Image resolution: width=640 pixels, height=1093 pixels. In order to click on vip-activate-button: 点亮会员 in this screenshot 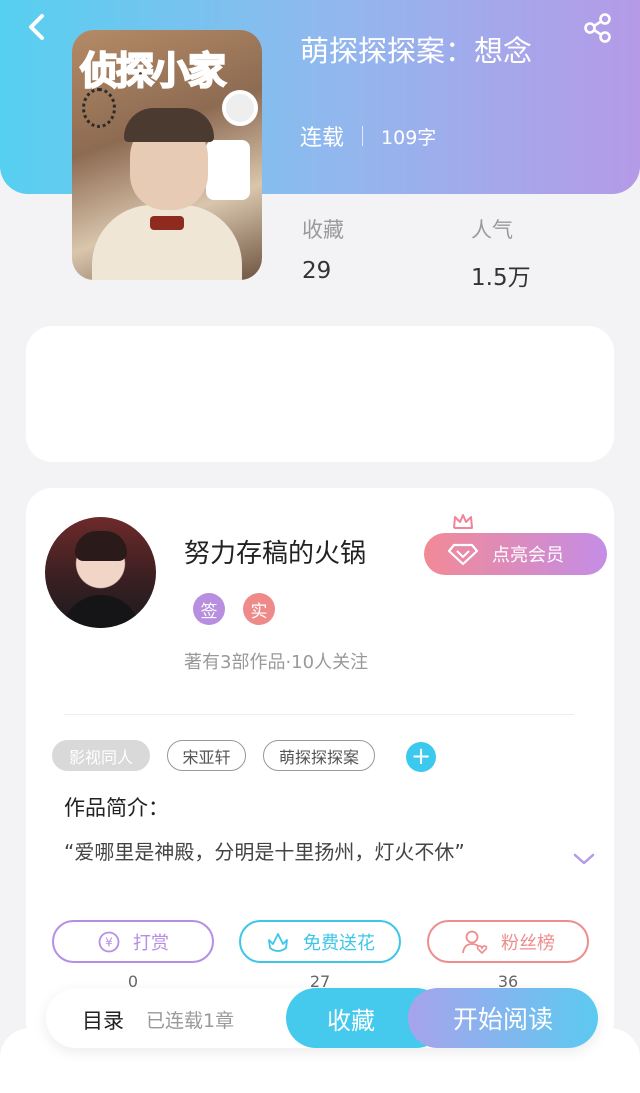, I will do `click(515, 554)`.